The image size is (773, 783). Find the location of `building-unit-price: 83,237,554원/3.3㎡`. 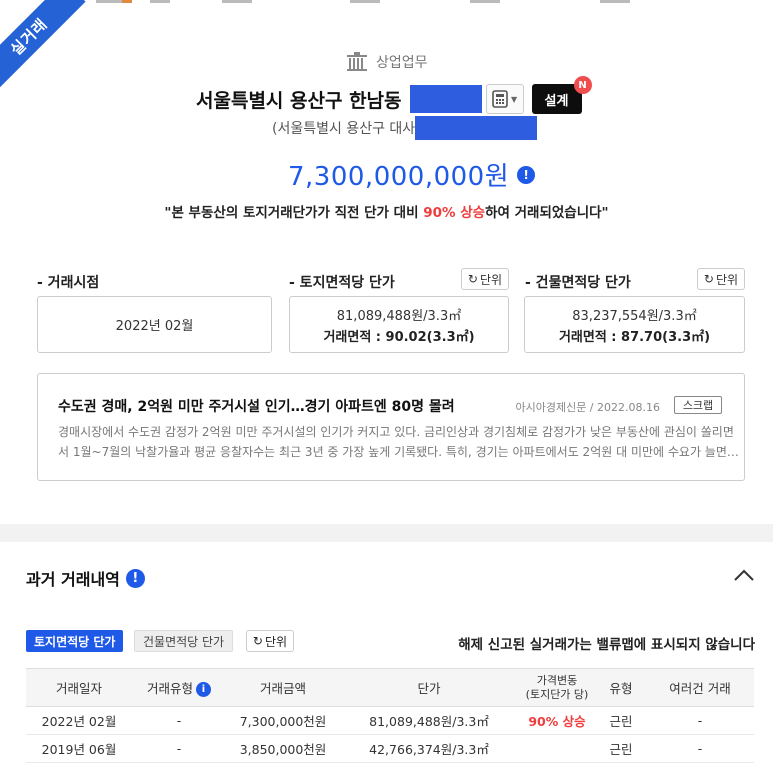

building-unit-price: 83,237,554원/3.3㎡ is located at coordinates (634, 316).